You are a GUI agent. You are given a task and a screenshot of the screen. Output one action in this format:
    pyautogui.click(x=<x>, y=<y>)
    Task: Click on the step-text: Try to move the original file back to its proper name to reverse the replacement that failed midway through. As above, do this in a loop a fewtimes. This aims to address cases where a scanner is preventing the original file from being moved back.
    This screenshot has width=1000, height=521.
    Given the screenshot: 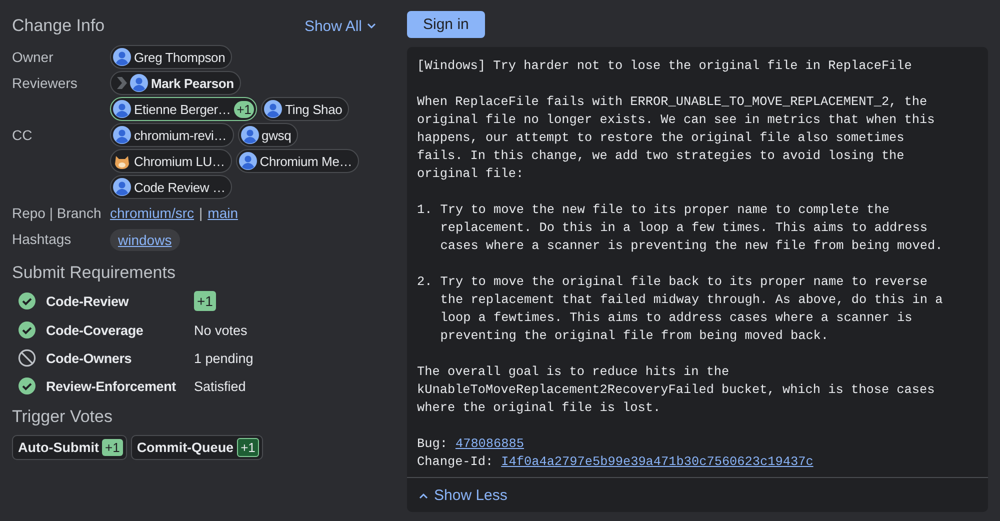 What is the action you would take?
    pyautogui.click(x=691, y=309)
    